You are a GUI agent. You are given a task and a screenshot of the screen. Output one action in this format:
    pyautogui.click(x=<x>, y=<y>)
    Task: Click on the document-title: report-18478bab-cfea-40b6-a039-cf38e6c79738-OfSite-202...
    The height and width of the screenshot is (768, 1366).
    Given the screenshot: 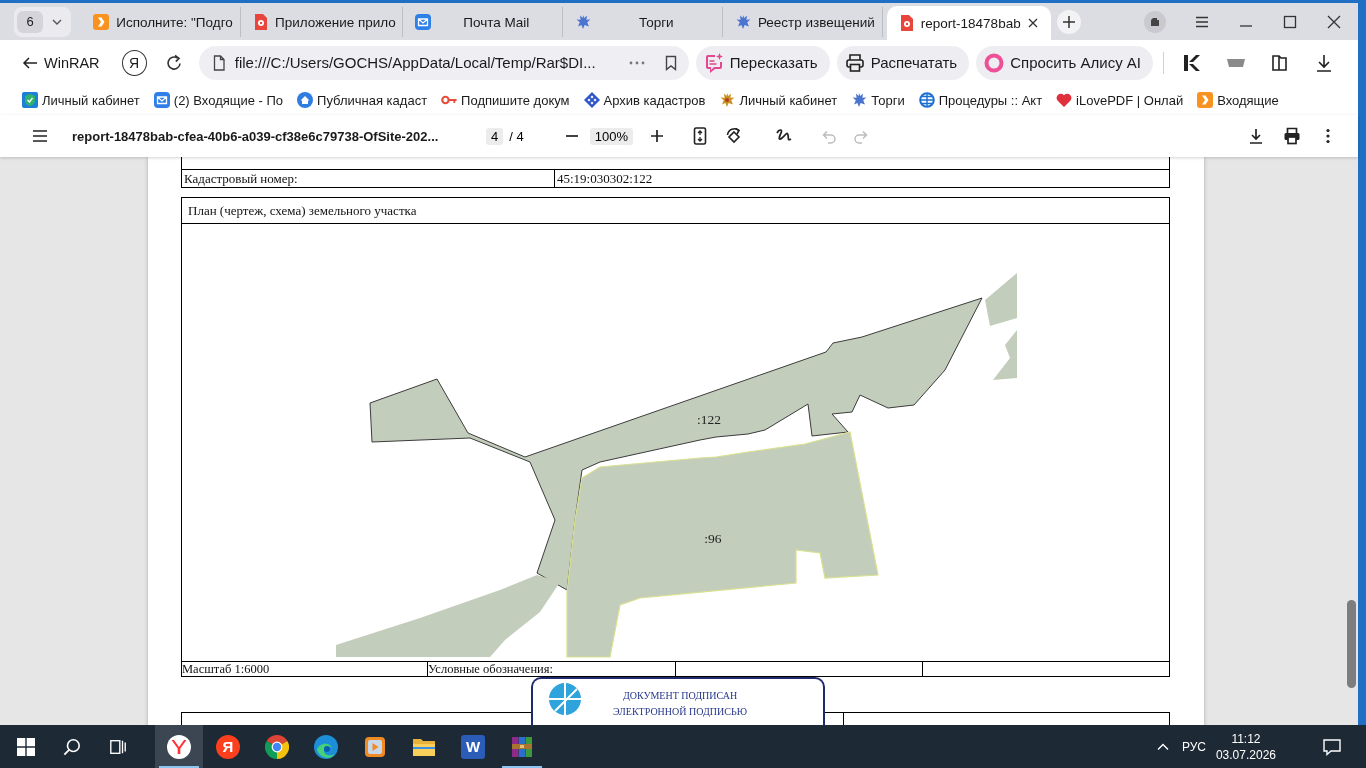 What is the action you would take?
    pyautogui.click(x=256, y=136)
    